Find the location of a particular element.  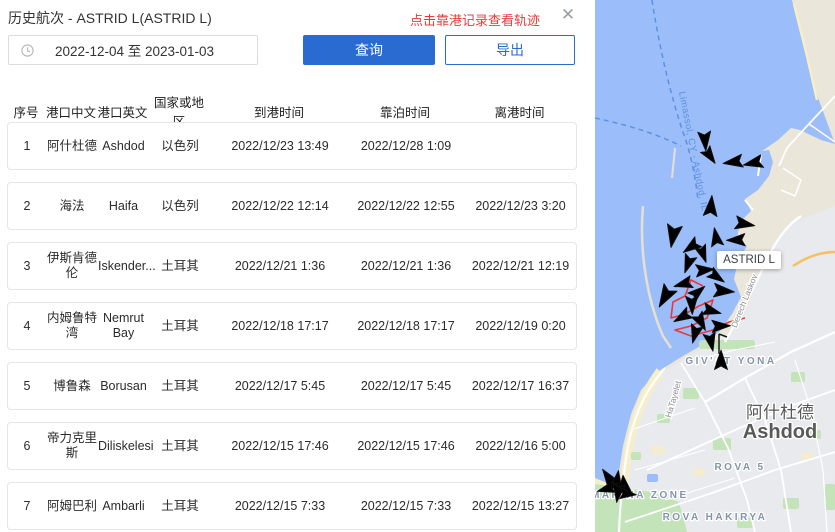

cell-berth: 2022/12/15 7:33 is located at coordinates (406, 505).